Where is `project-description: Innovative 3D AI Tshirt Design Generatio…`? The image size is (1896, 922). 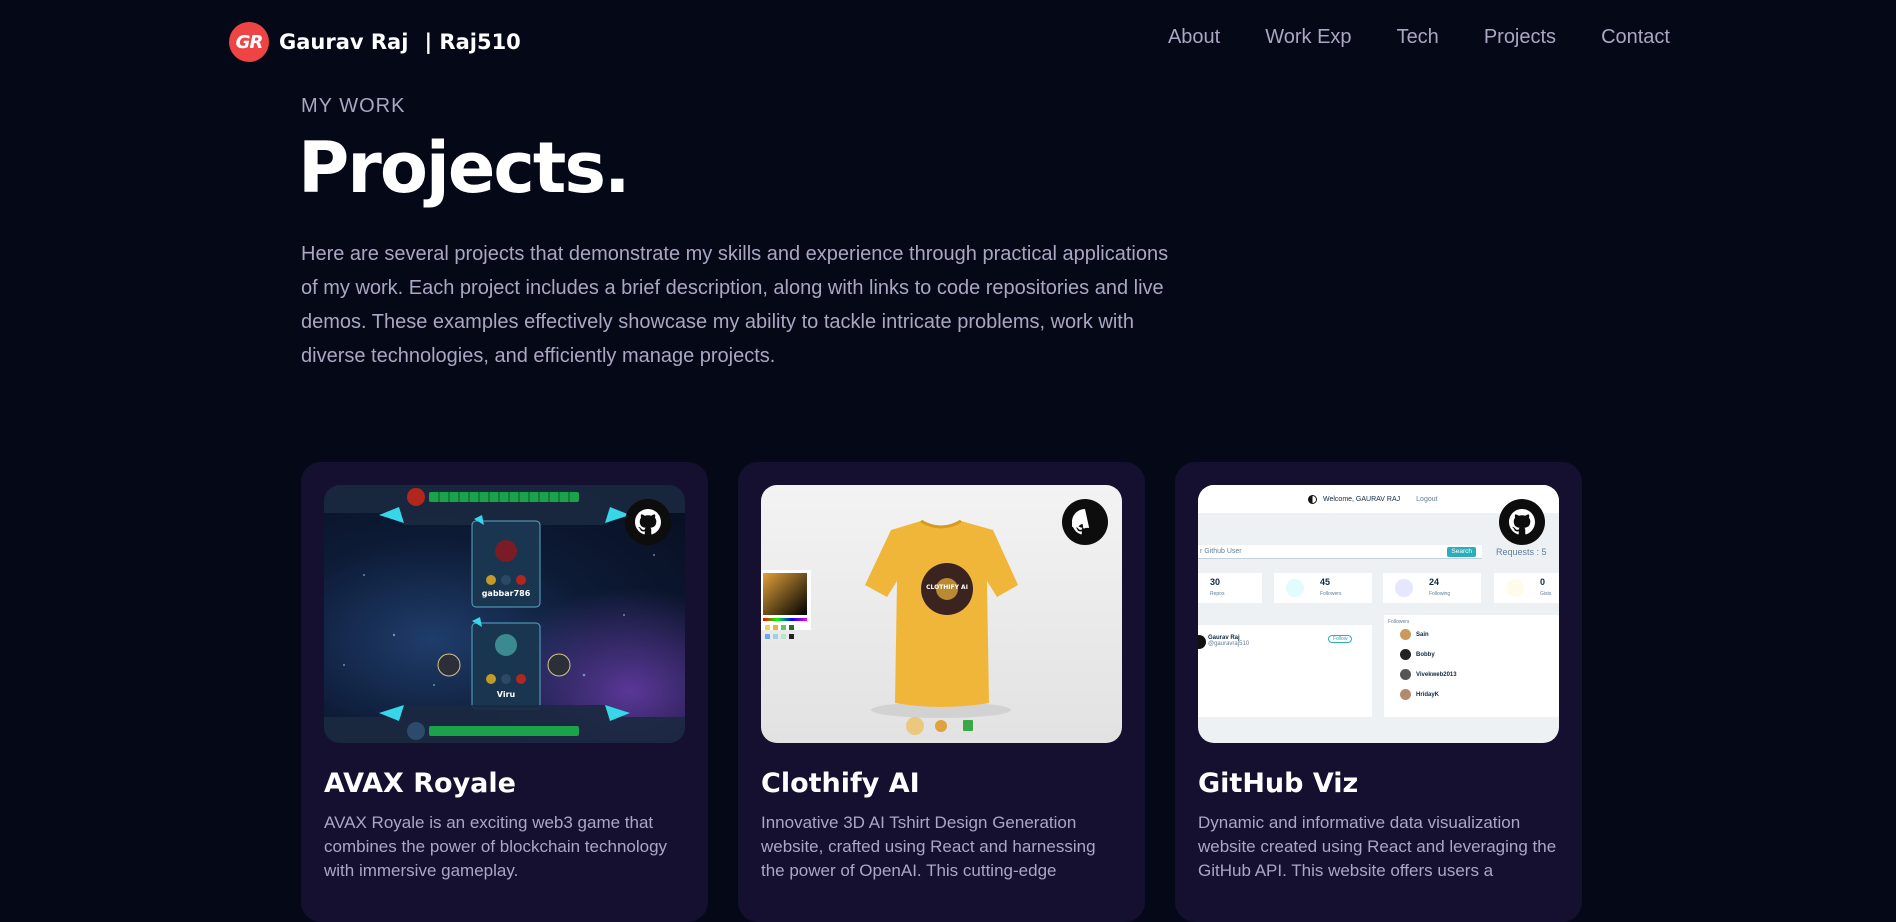
project-description: Innovative 3D AI Tshirt Design Generatio… is located at coordinates (928, 846).